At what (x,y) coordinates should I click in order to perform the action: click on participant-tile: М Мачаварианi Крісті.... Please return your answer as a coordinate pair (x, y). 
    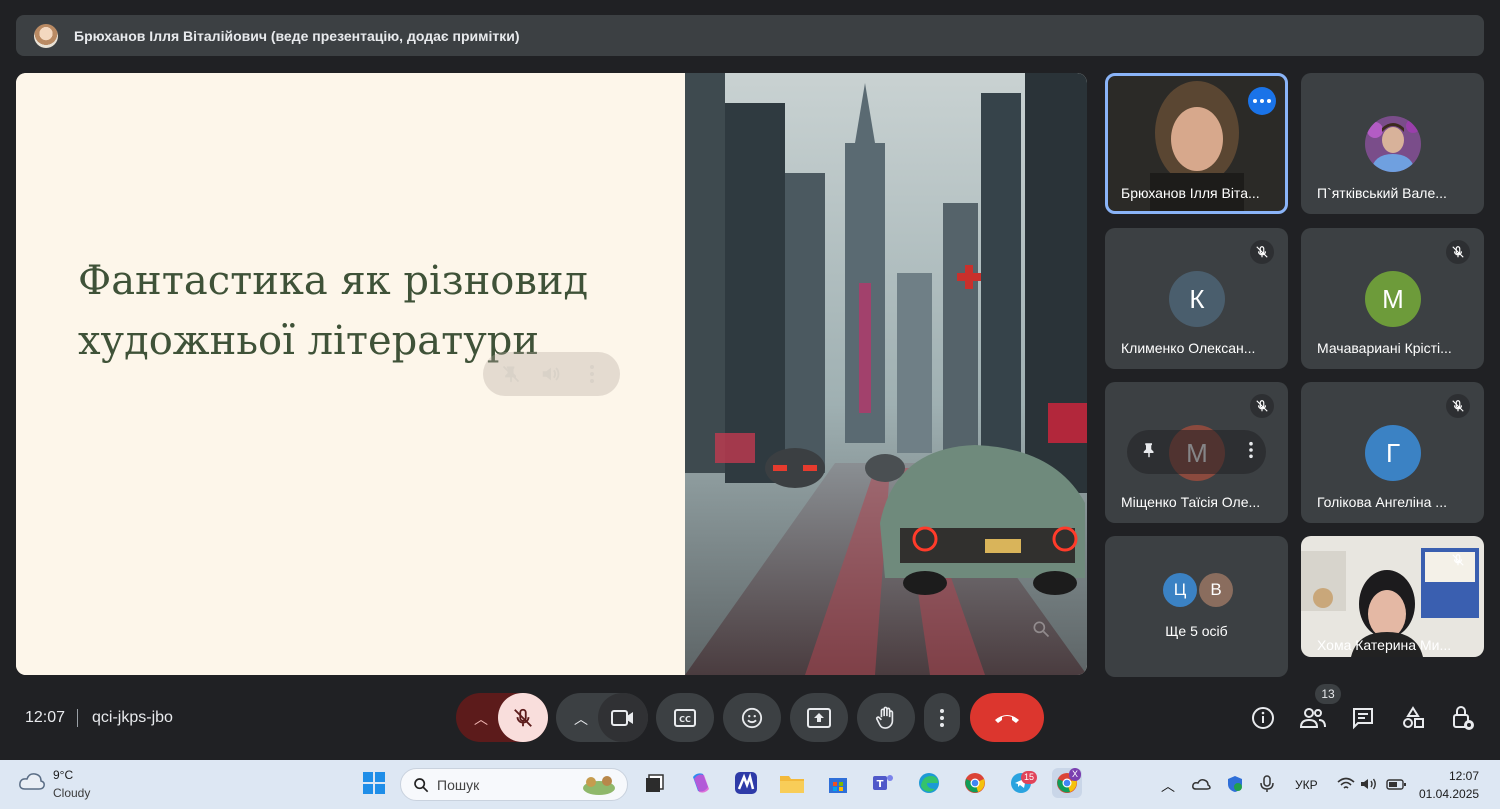
    Looking at the image, I should click on (1392, 298).